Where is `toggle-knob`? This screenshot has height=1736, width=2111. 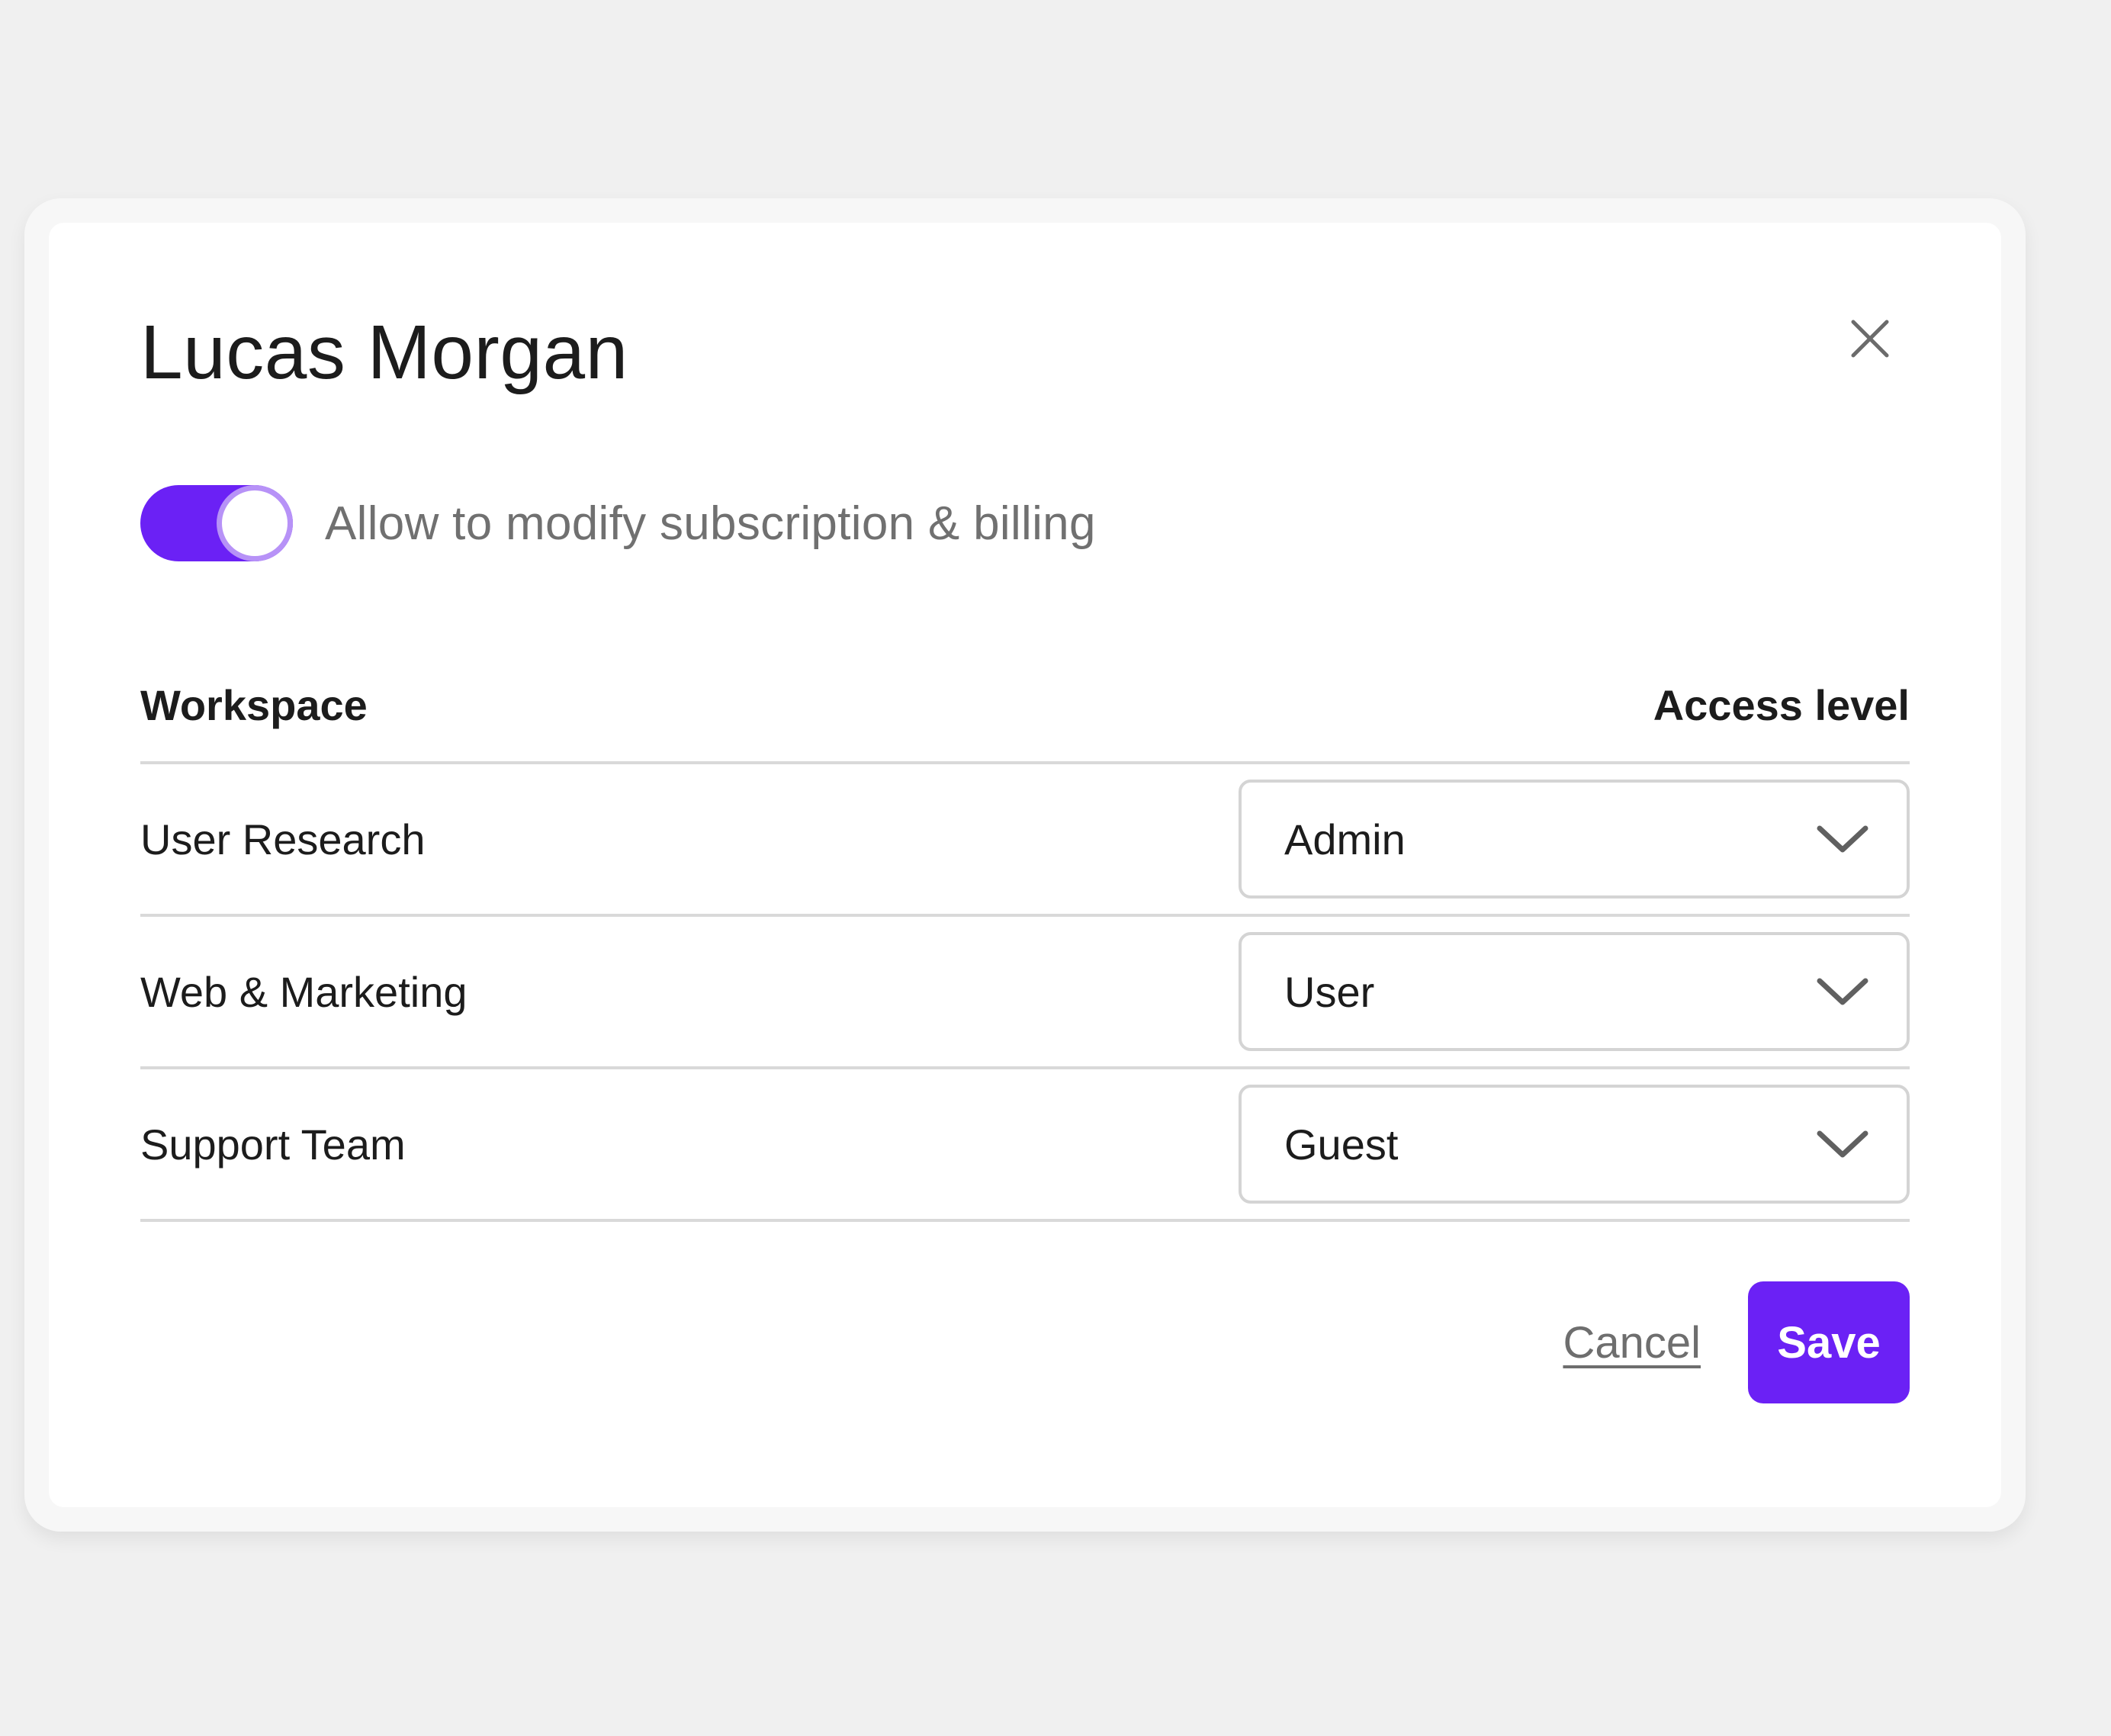
toggle-knob is located at coordinates (255, 523).